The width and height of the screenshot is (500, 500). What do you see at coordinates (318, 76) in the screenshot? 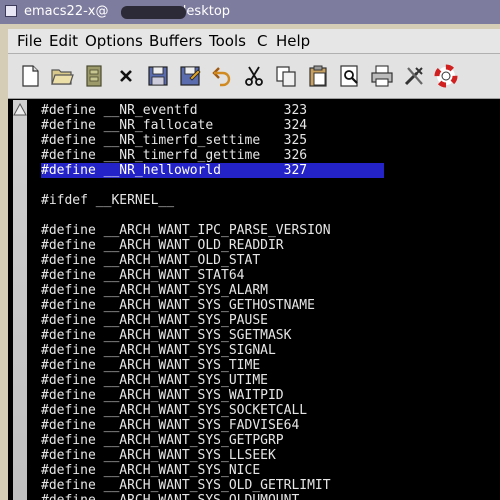
I see `paste-icon` at bounding box center [318, 76].